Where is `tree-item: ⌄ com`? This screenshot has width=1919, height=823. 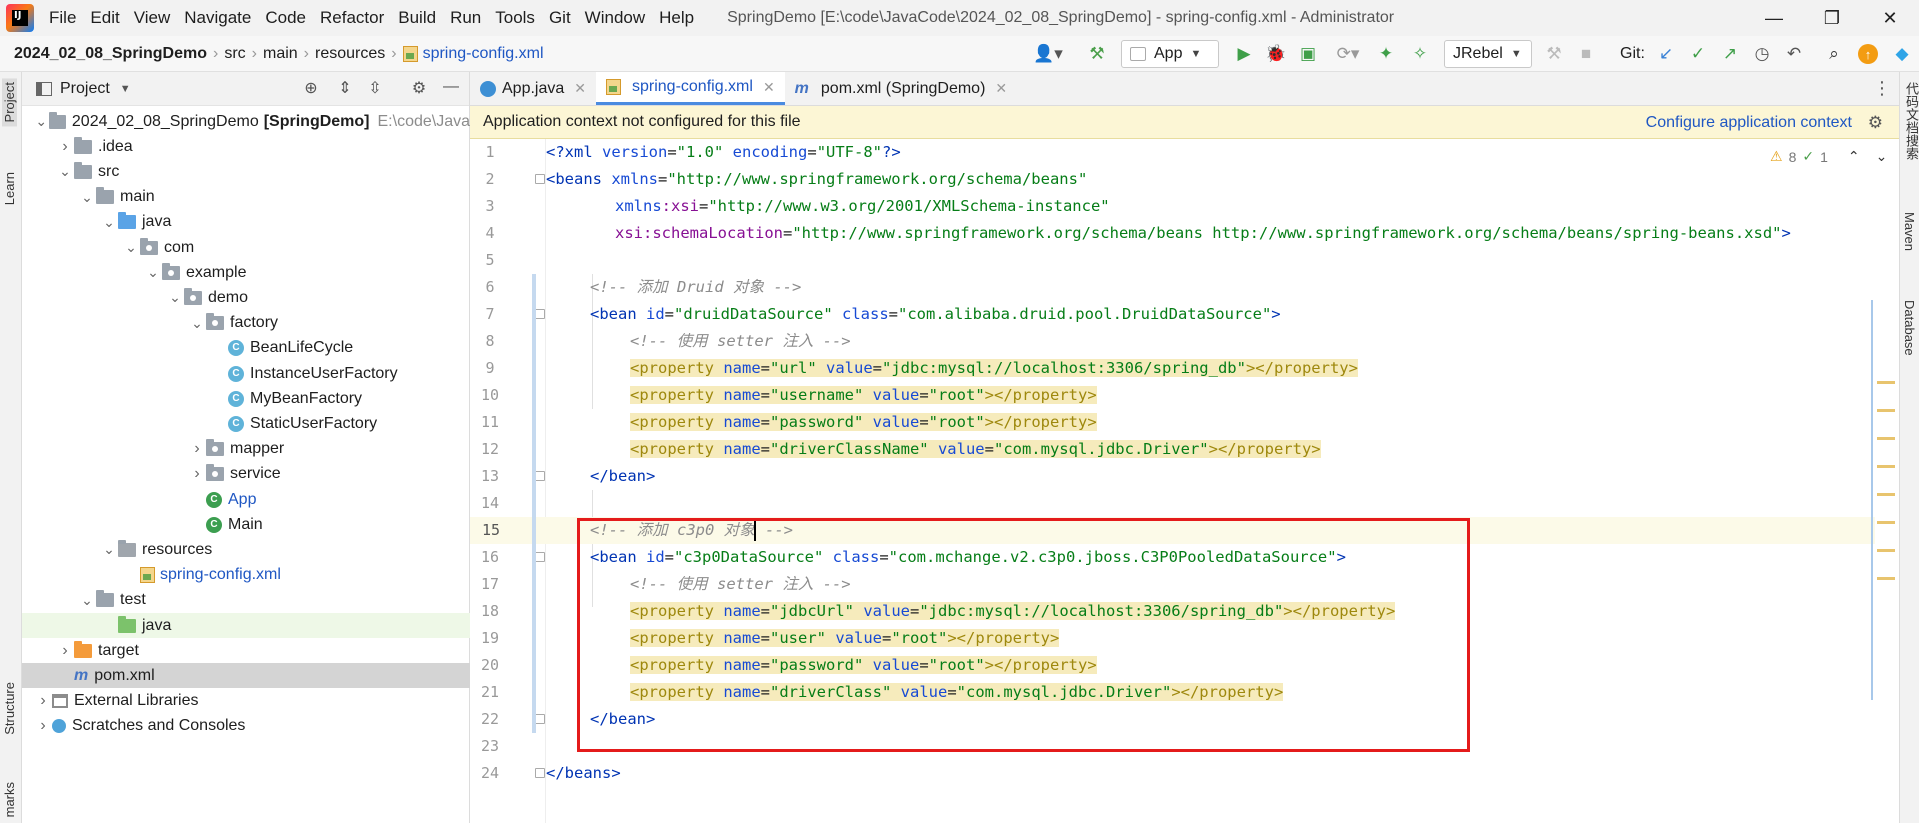
tree-item: ⌄ com is located at coordinates (246, 247).